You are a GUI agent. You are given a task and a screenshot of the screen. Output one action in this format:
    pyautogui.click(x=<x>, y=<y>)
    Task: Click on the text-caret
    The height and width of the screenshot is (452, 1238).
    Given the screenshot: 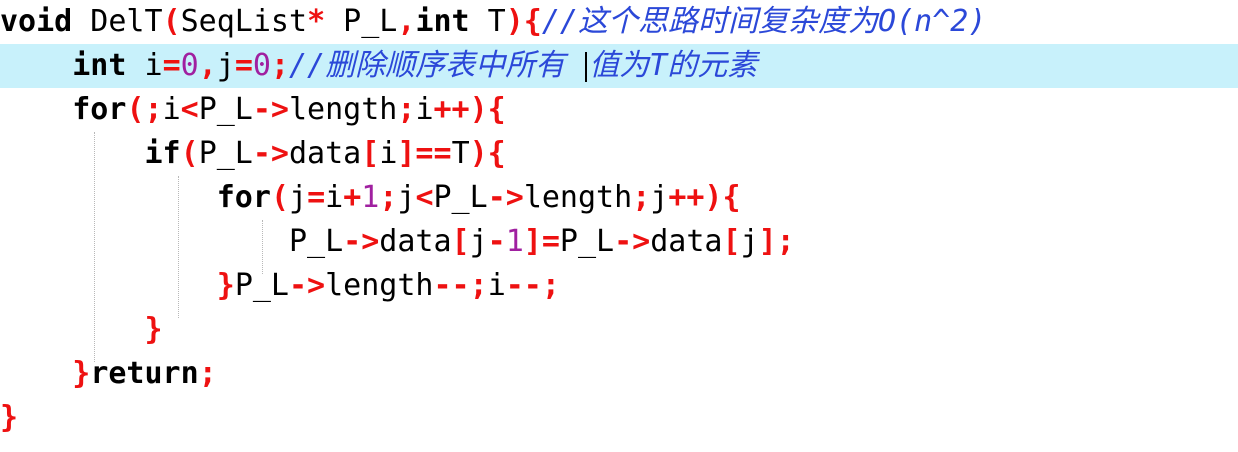 What is the action you would take?
    pyautogui.click(x=586, y=66)
    